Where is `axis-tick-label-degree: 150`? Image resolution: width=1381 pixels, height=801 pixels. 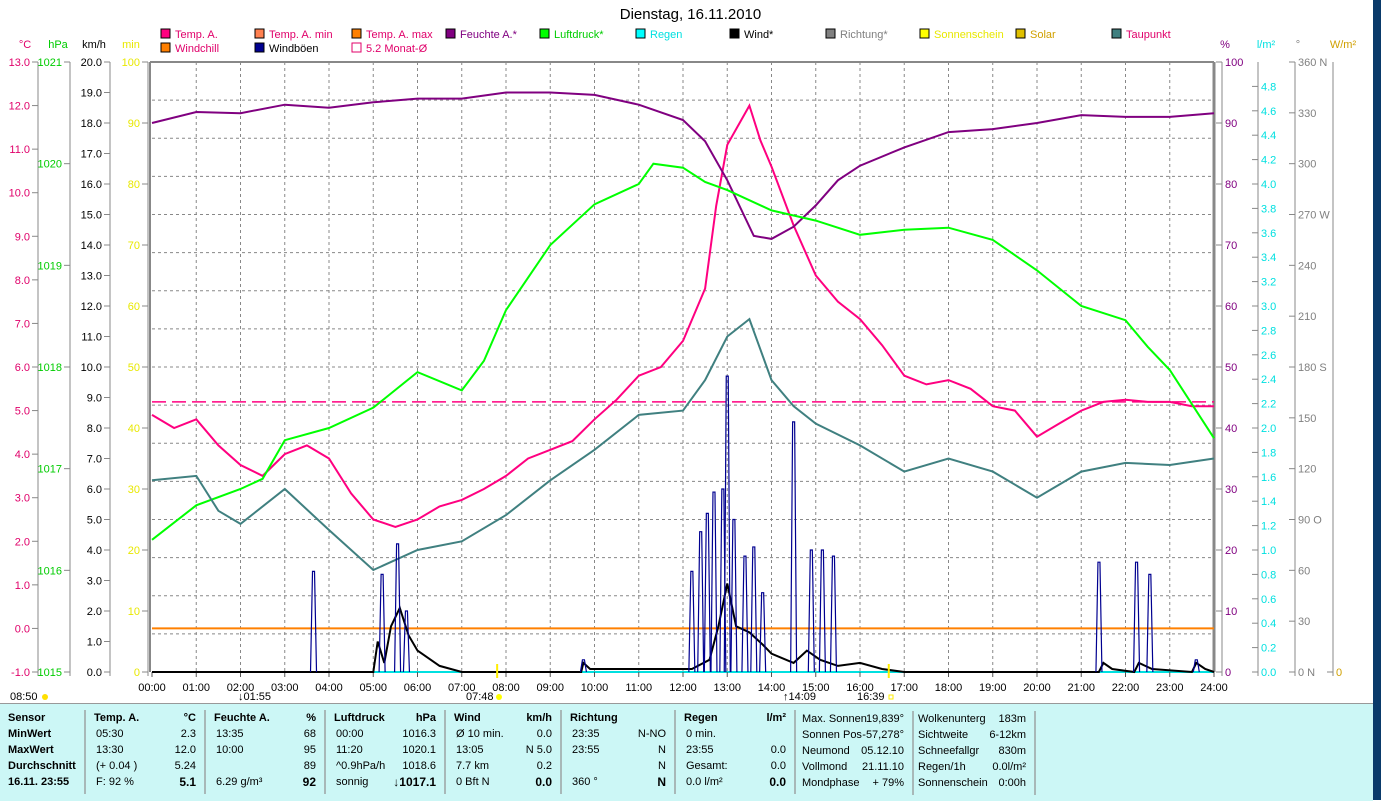 axis-tick-label-degree: 150 is located at coordinates (1307, 419).